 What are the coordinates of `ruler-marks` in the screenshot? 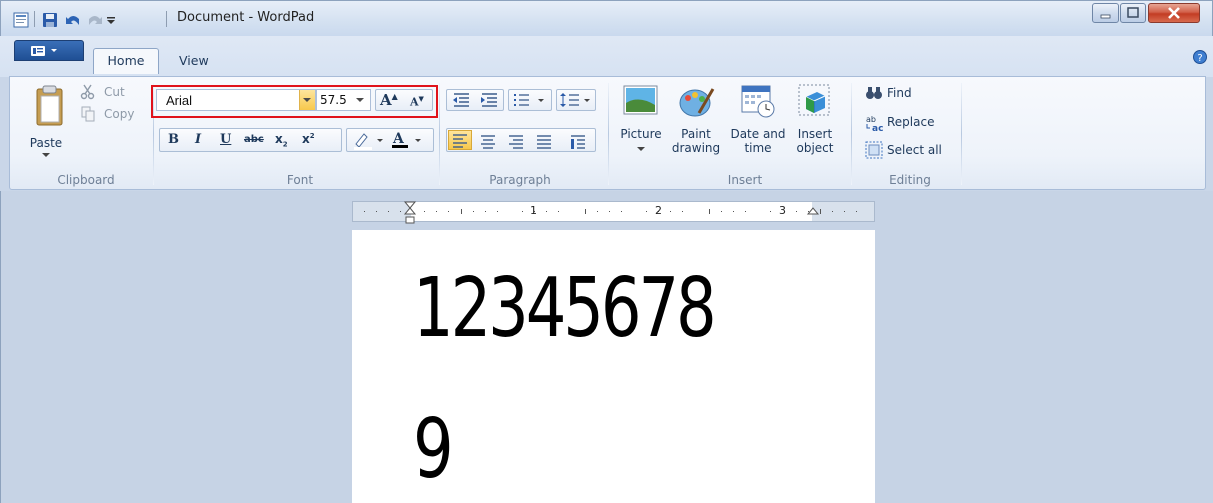 It's located at (610, 212).